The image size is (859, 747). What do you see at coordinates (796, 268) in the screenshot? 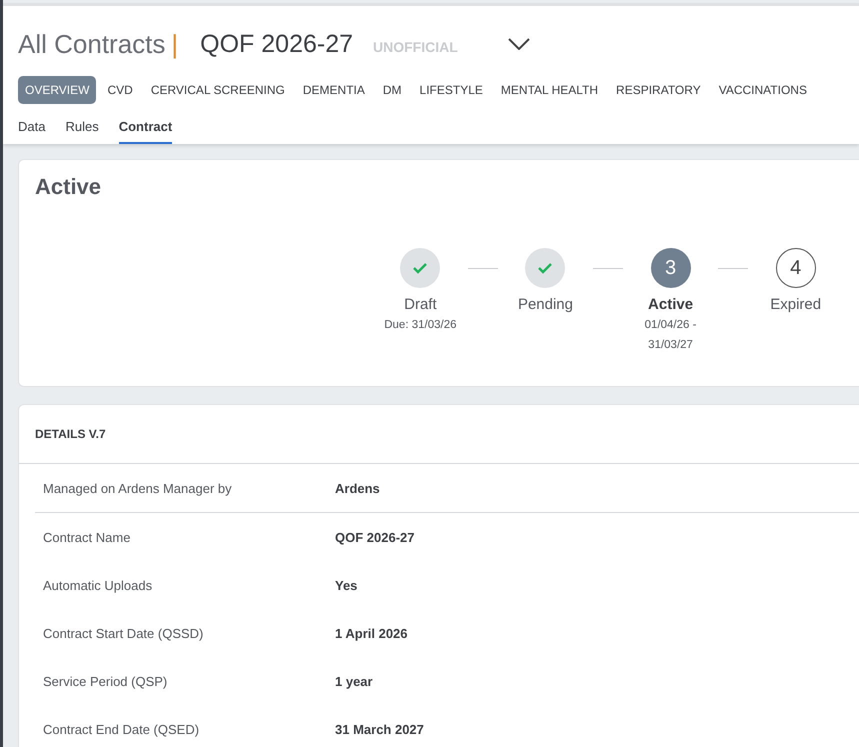
I see `step-number: 4` at bounding box center [796, 268].